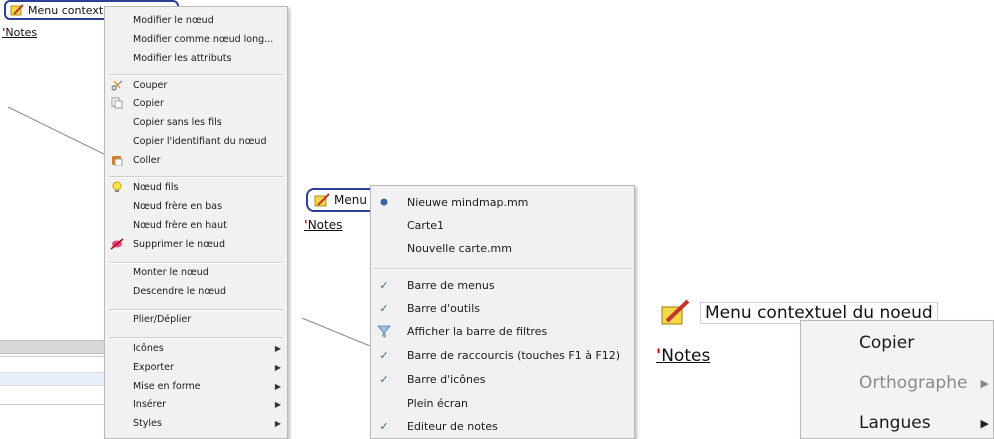 This screenshot has height=439, width=994. I want to click on menu-item-label: Copier sans les fils, so click(177, 122).